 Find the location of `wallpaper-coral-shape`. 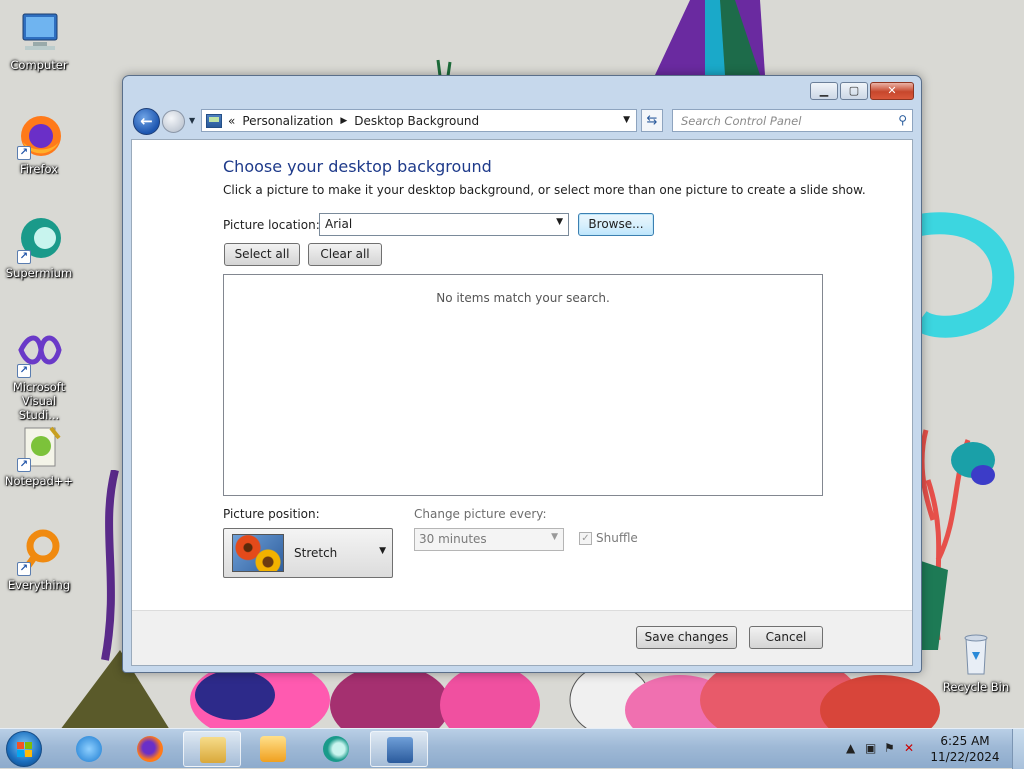

wallpaper-coral-shape is located at coordinates (956, 539).